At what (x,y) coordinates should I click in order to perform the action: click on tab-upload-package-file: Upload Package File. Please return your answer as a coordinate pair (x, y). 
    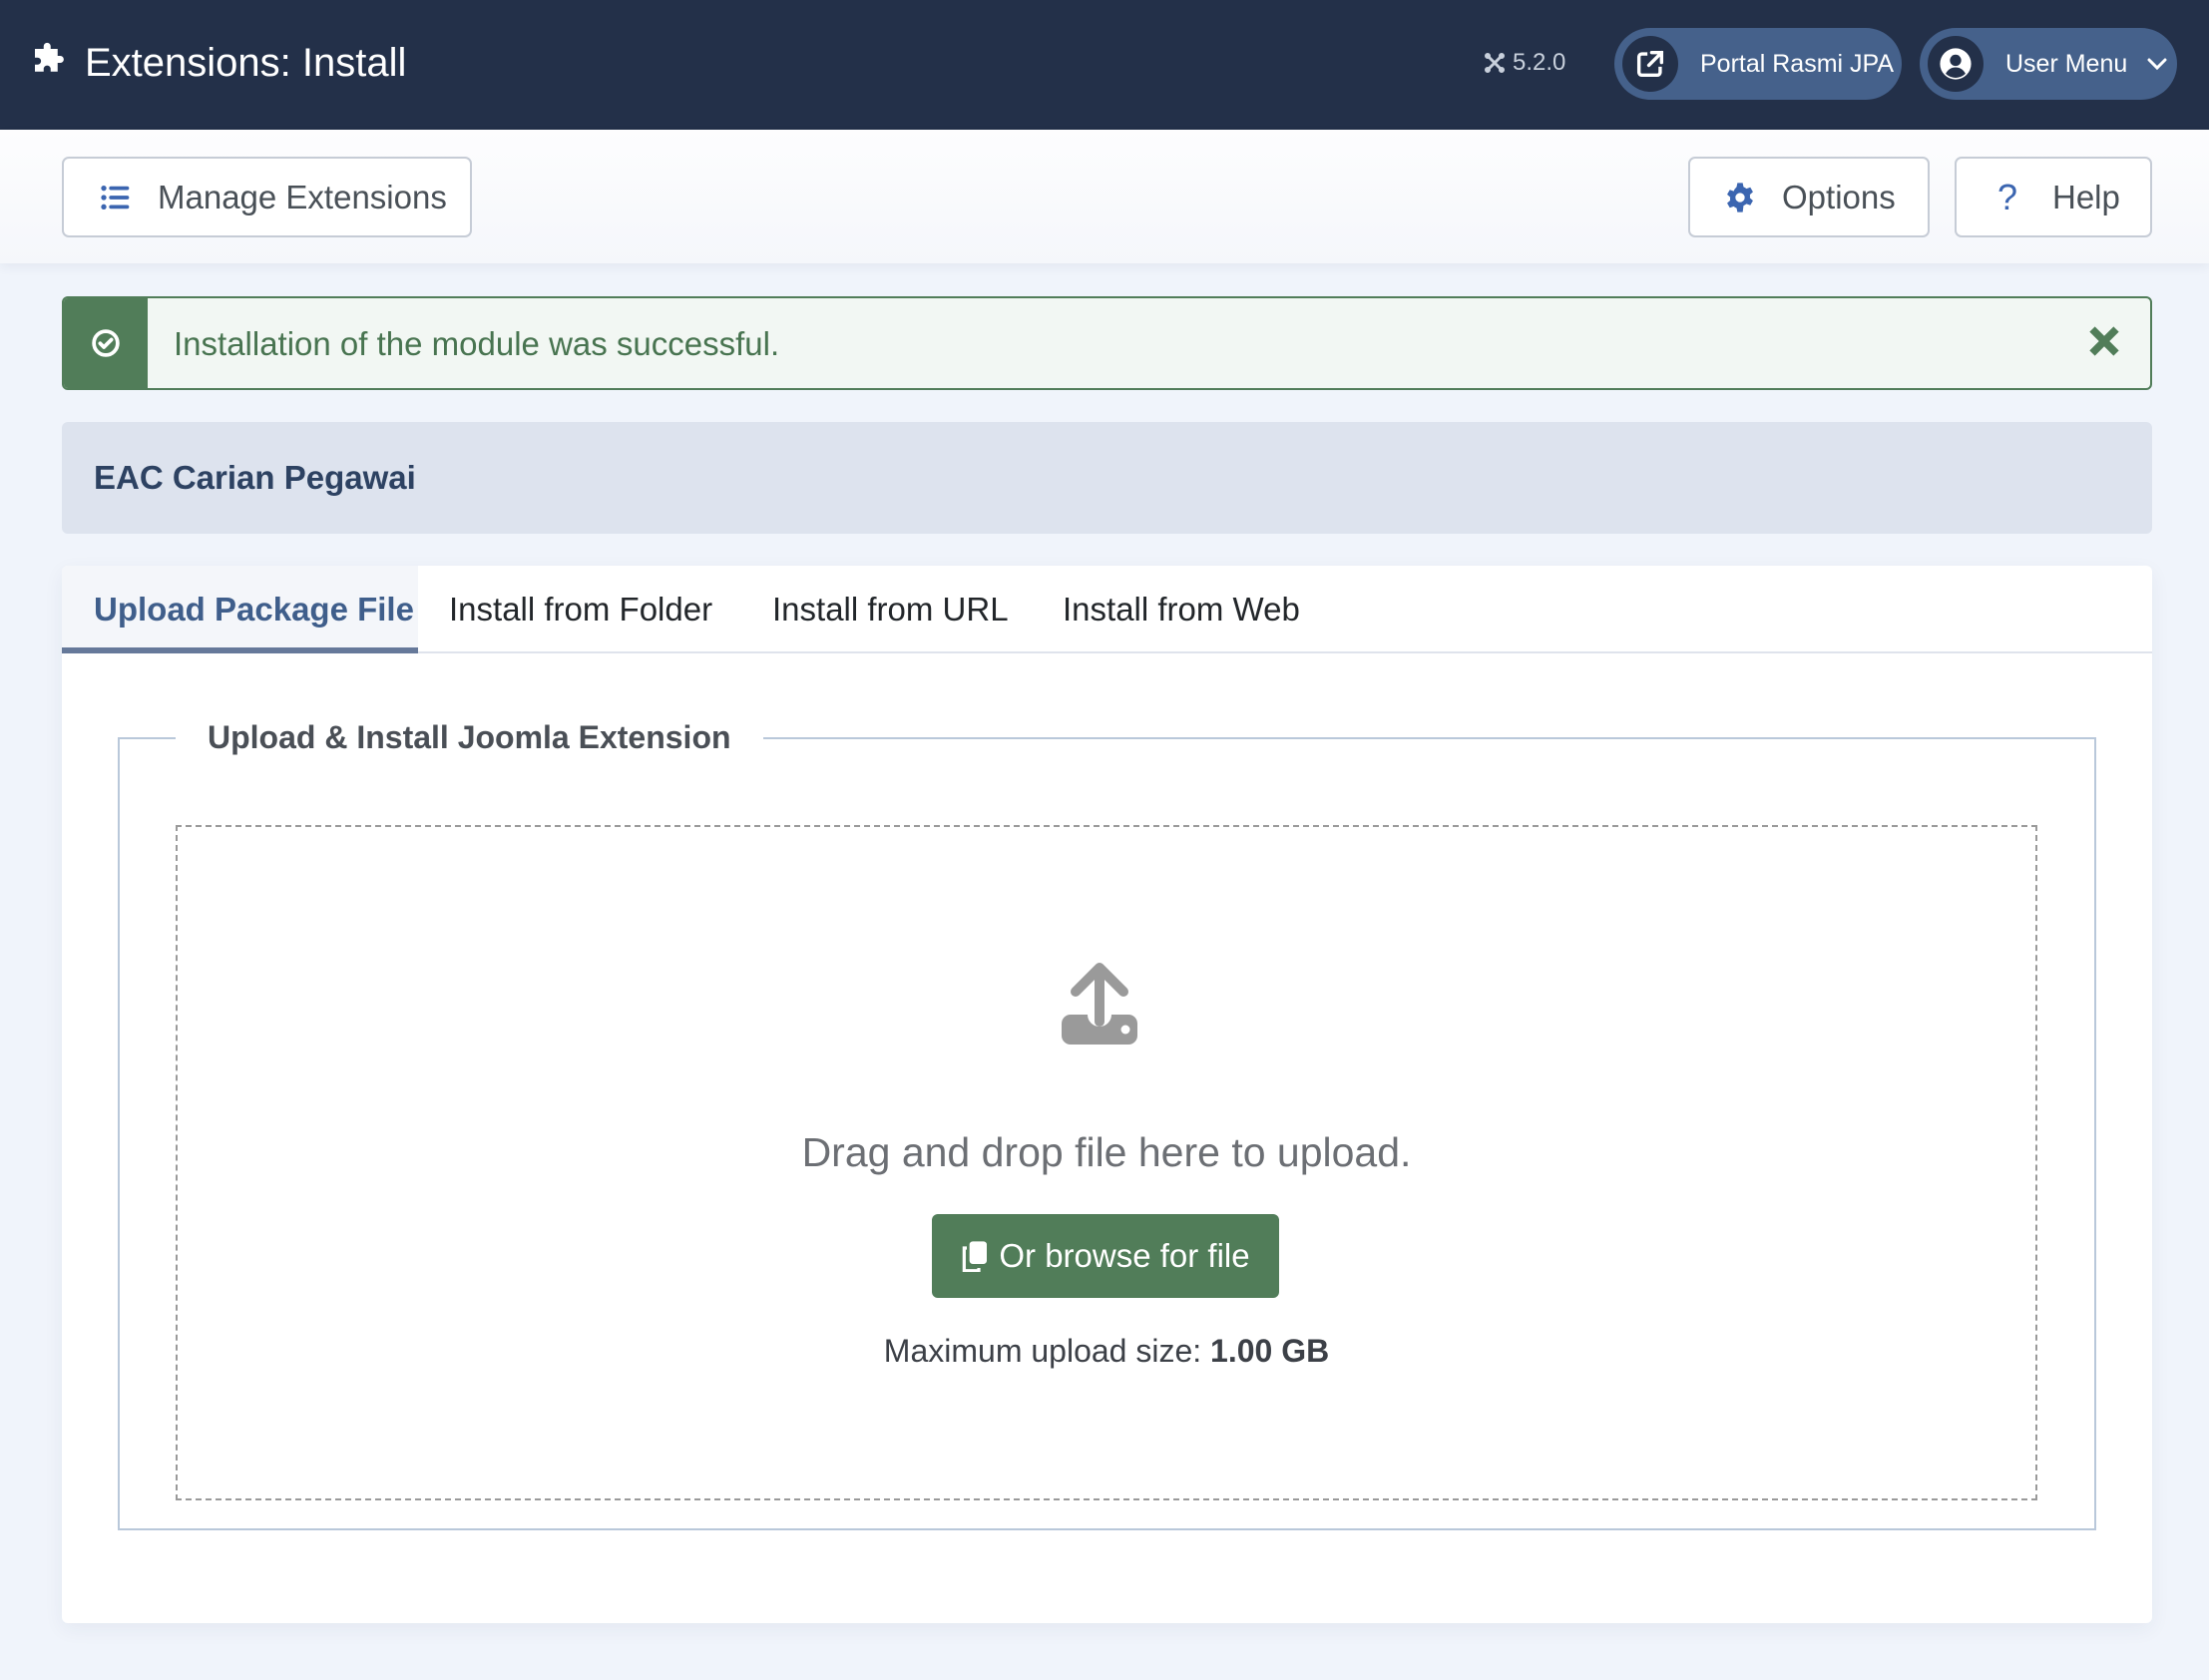
    Looking at the image, I should click on (240, 609).